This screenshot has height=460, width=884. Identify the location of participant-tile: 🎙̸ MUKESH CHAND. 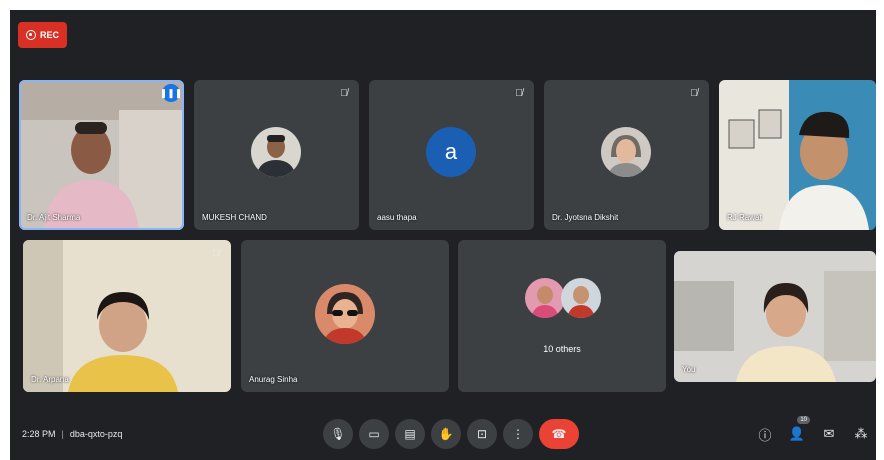
(276, 155).